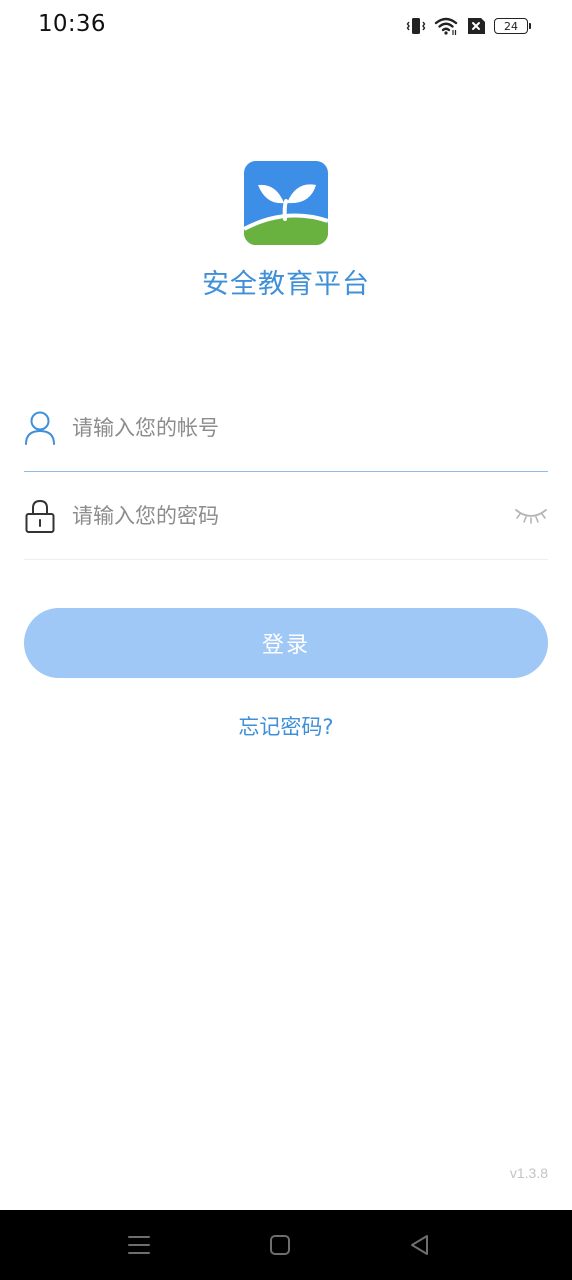 Image resolution: width=572 pixels, height=1280 pixels. I want to click on account-field, so click(286, 428).